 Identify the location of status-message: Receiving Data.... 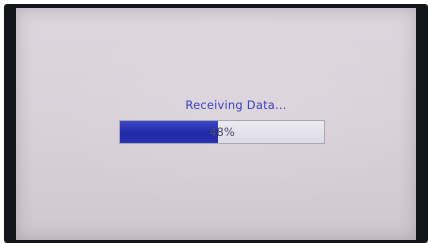
(236, 105).